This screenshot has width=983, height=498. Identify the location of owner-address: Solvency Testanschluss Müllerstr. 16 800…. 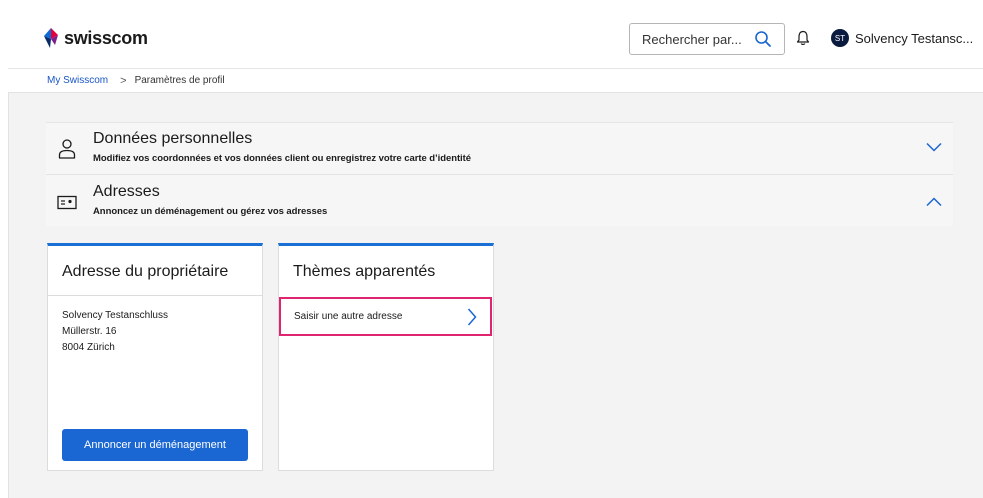
(115, 332).